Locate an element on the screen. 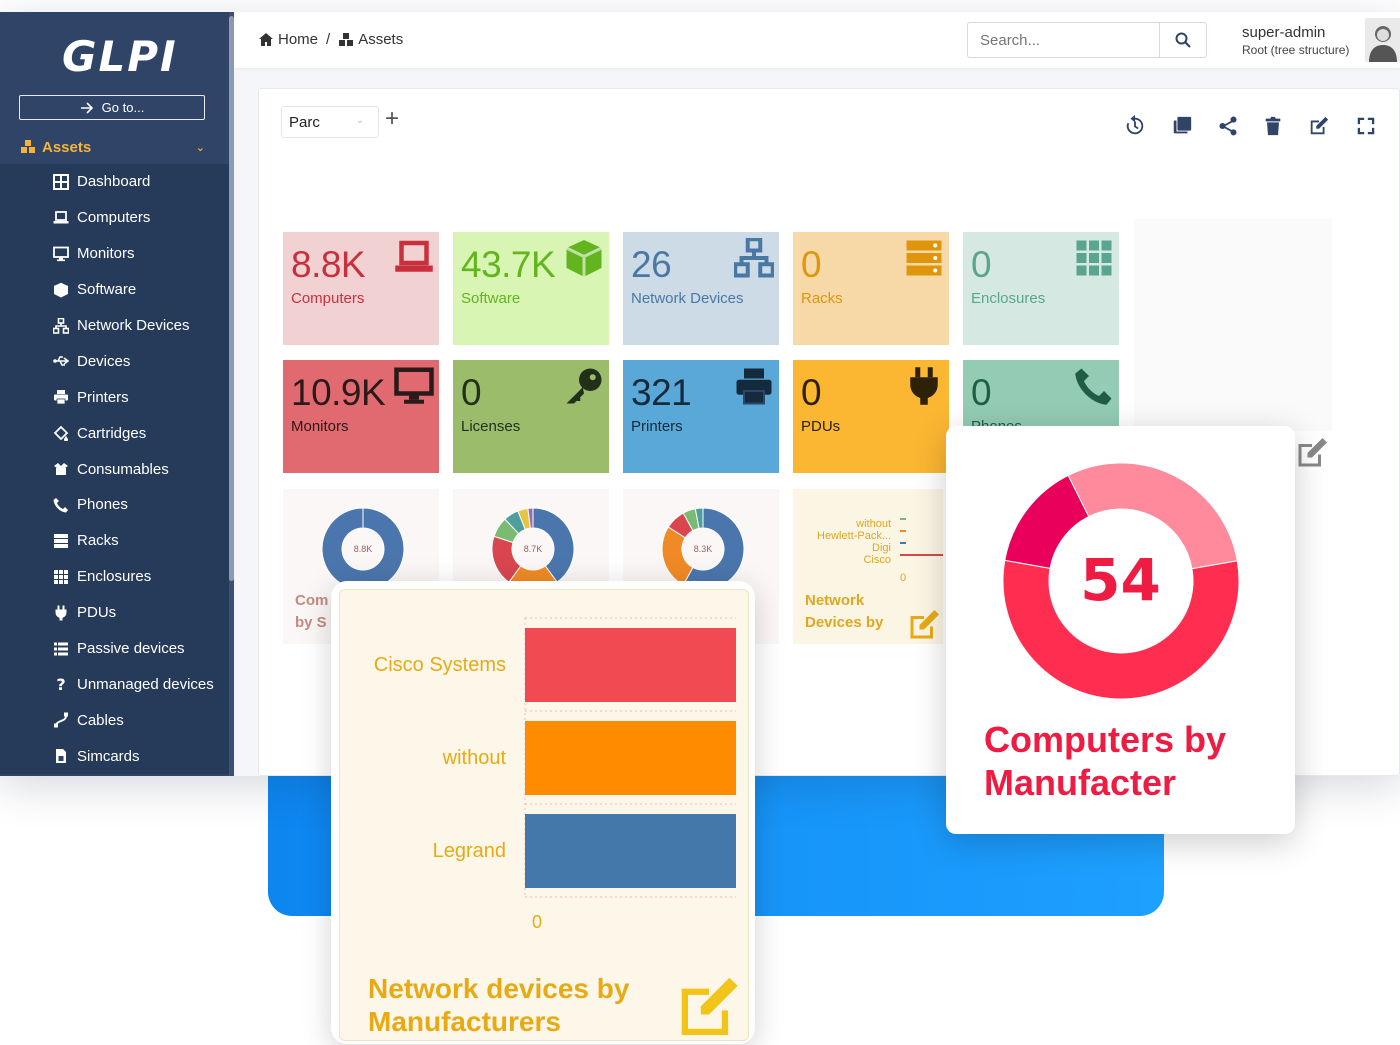  edit-icon is located at coordinates (1319, 125).